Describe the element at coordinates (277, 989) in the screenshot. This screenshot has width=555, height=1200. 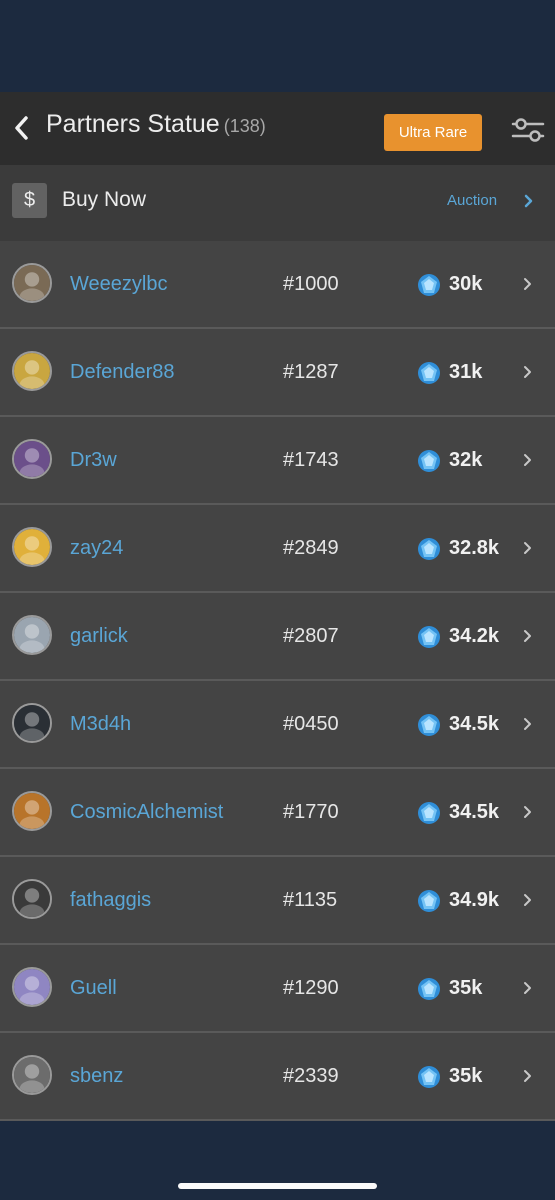
I see `listing-row: Guell #1290 35k` at that location.